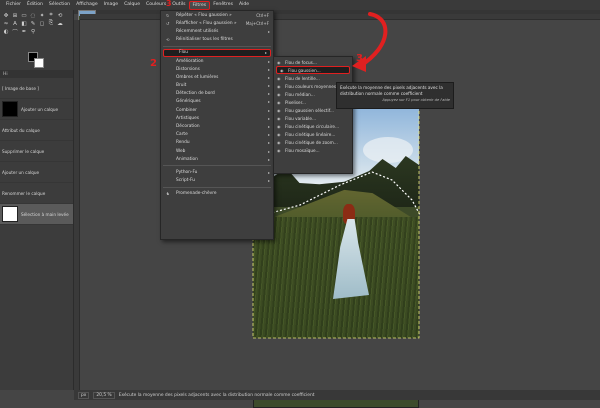  Describe the element at coordinates (15, 23) in the screenshot. I see `text-tool-icon: A` at that location.